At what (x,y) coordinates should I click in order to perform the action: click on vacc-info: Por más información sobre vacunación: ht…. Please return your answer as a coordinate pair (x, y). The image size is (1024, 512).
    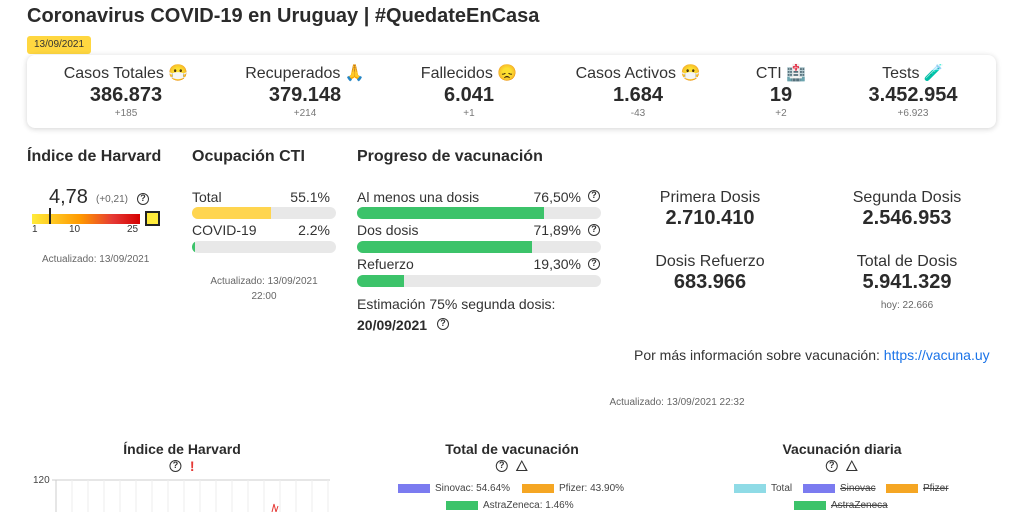
    Looking at the image, I should click on (812, 355).